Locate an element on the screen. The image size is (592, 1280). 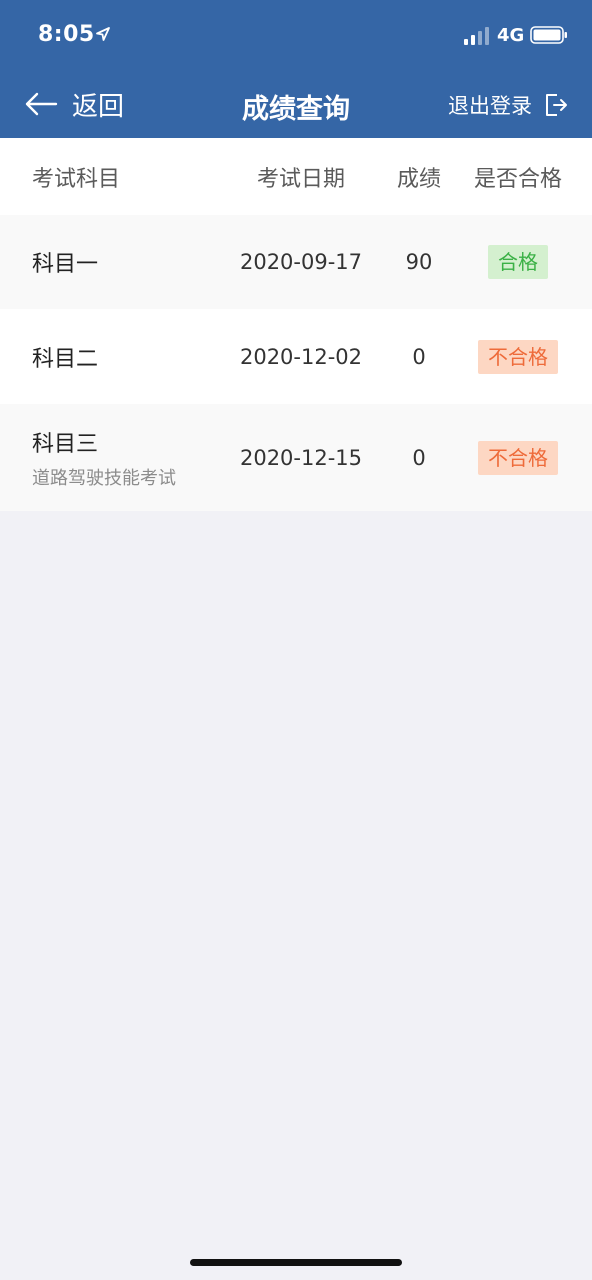
status-time: 8:05 is located at coordinates (66, 34).